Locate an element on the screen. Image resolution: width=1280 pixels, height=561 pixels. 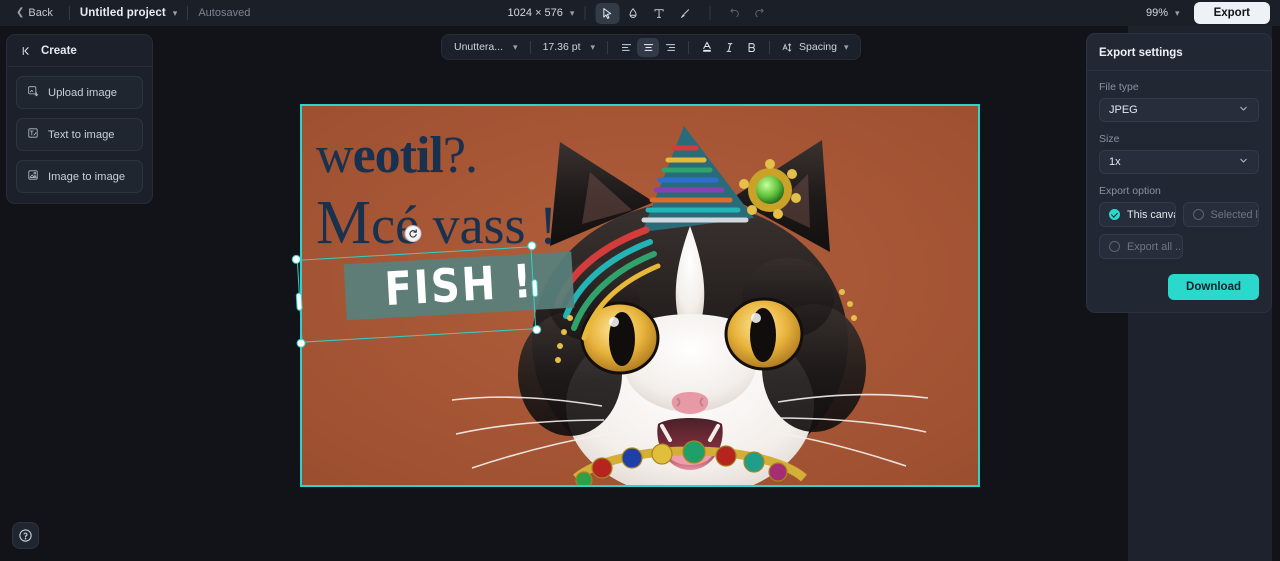
eraser-tool is located at coordinates (633, 13).